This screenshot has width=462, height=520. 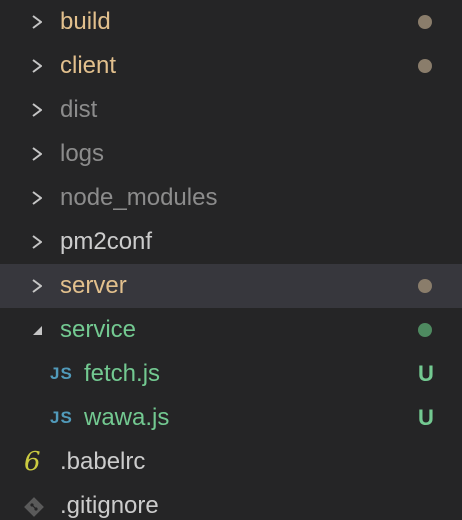 I want to click on tree-row-logs: logs, so click(x=231, y=154).